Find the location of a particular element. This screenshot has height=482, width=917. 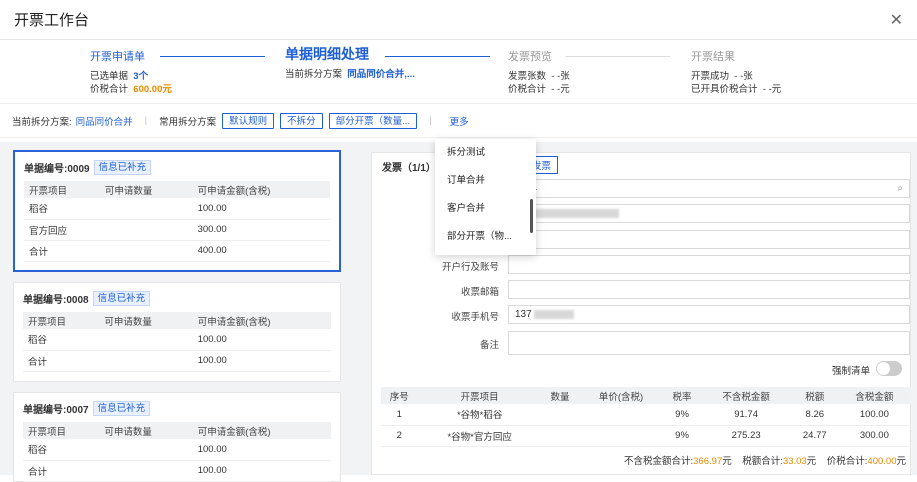

bill-table: 开票项目 可申请数量 可申请金额(含税) 稻谷 100.00 合计 100.00 is located at coordinates (177, 452).